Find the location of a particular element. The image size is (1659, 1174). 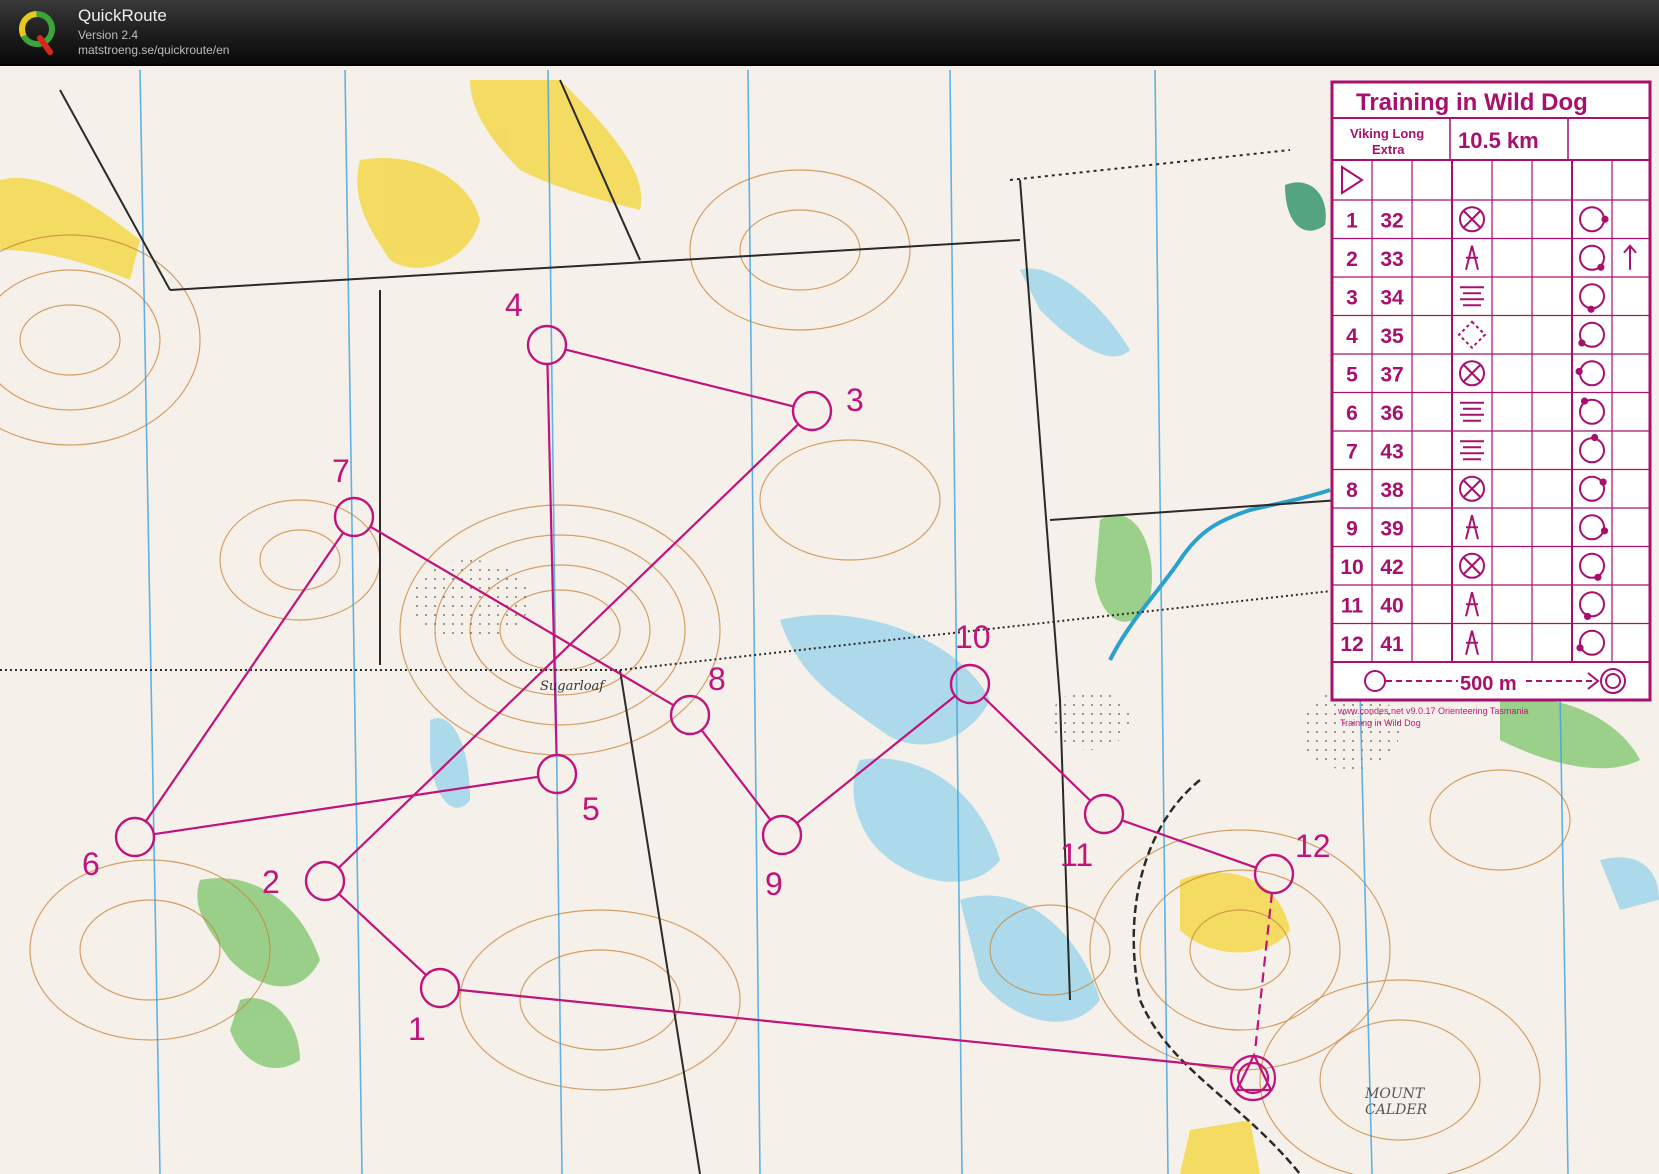

description-row-code: 36 is located at coordinates (1391, 413).